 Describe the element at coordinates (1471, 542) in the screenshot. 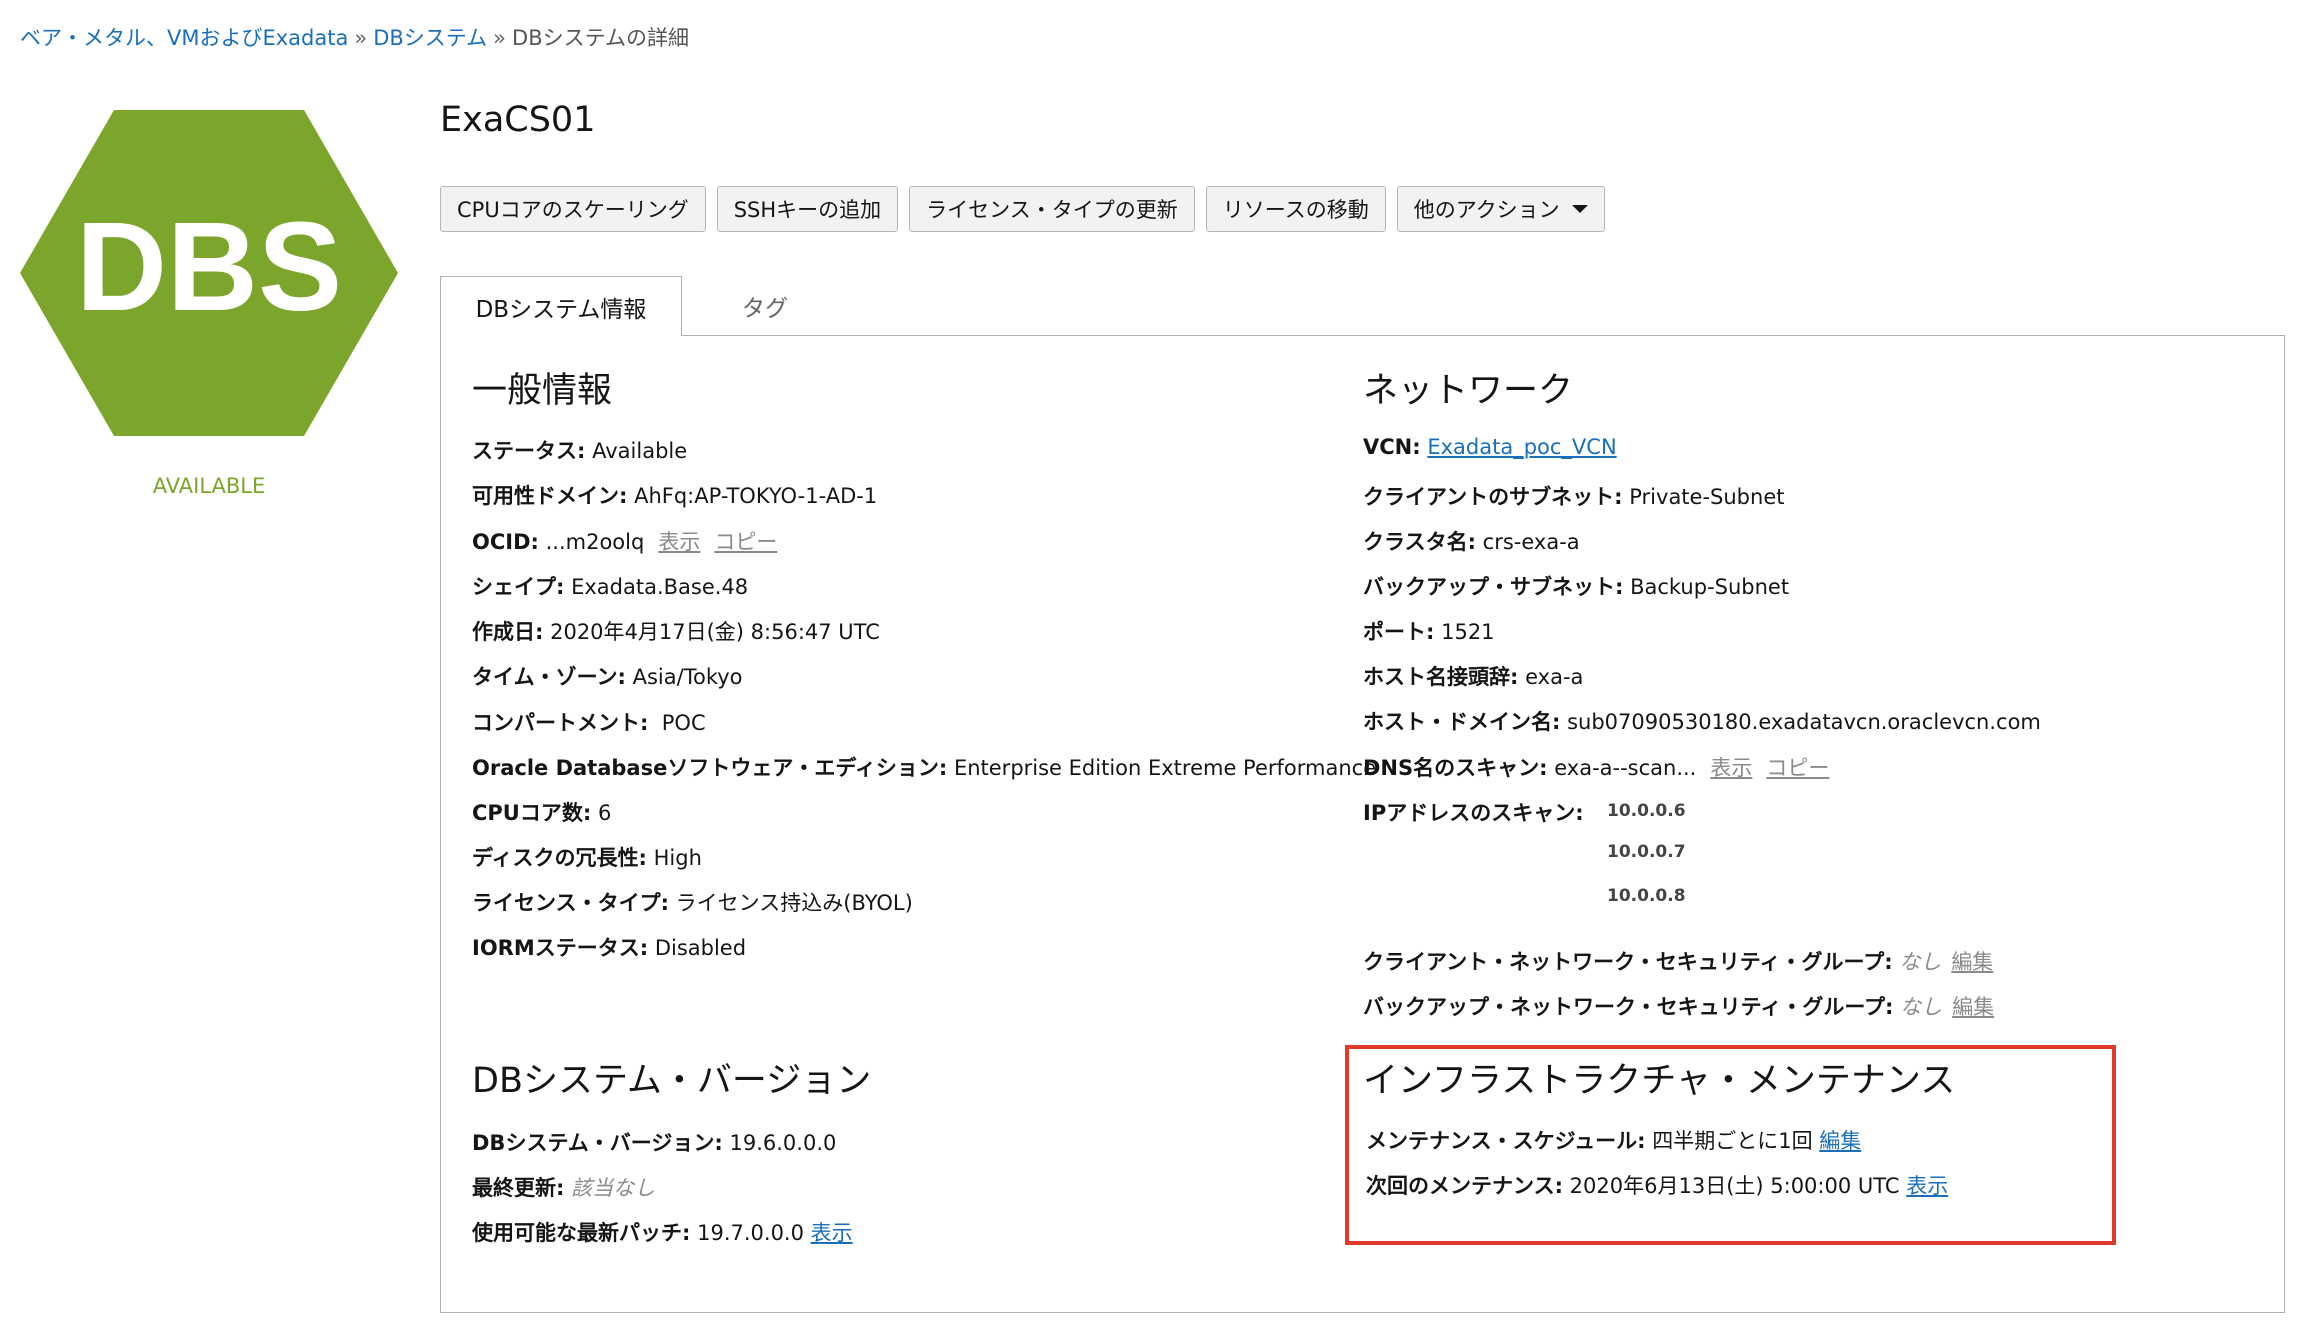

I see `cluster-name-row: クラスタ名: crs-exa-a` at that location.